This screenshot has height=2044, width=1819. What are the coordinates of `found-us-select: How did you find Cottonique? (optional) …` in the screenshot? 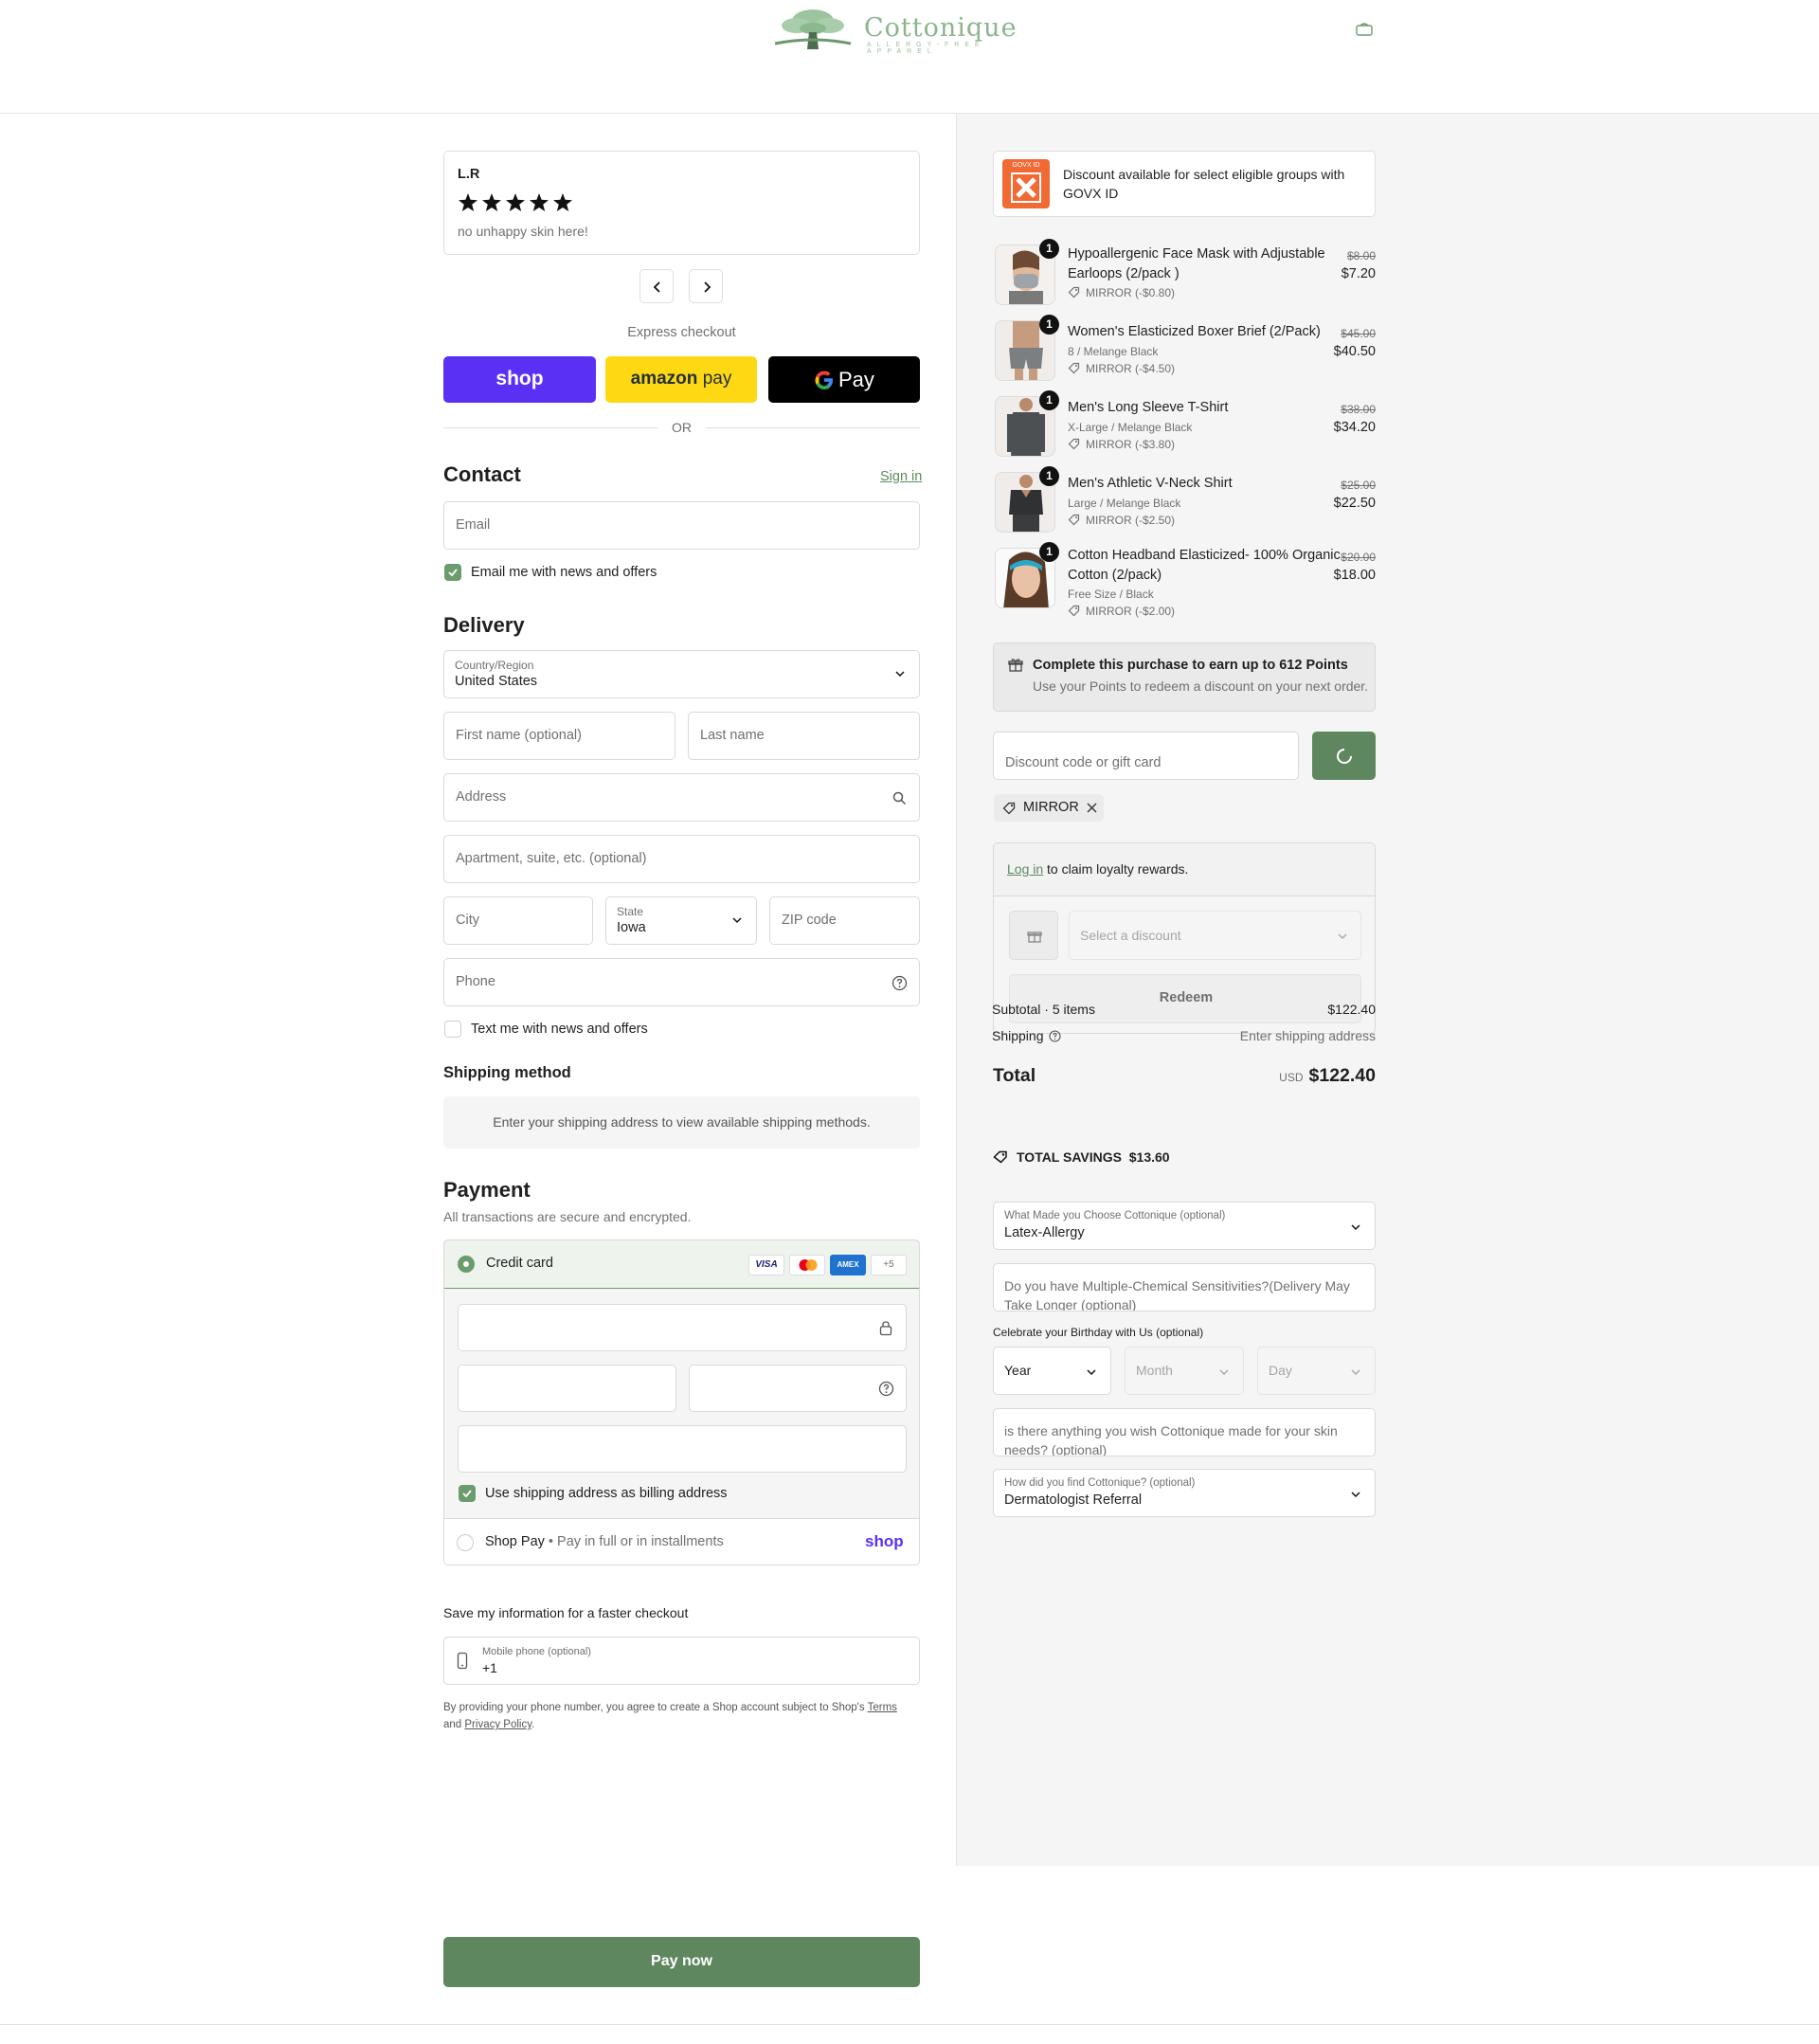 It's located at (1184, 1493).